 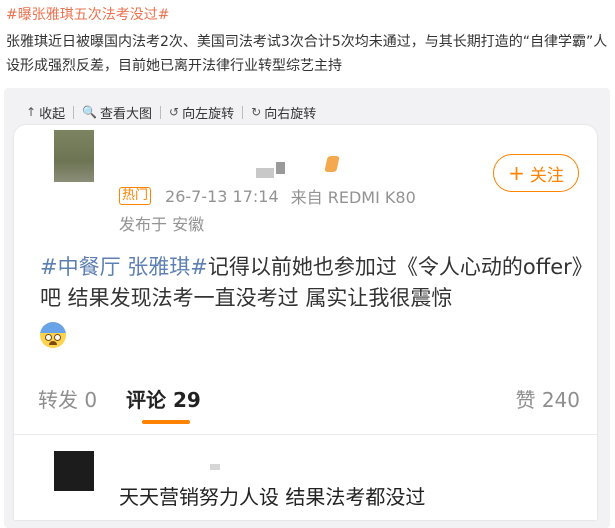 What do you see at coordinates (166, 422) in the screenshot?
I see `active-tab-indicator` at bounding box center [166, 422].